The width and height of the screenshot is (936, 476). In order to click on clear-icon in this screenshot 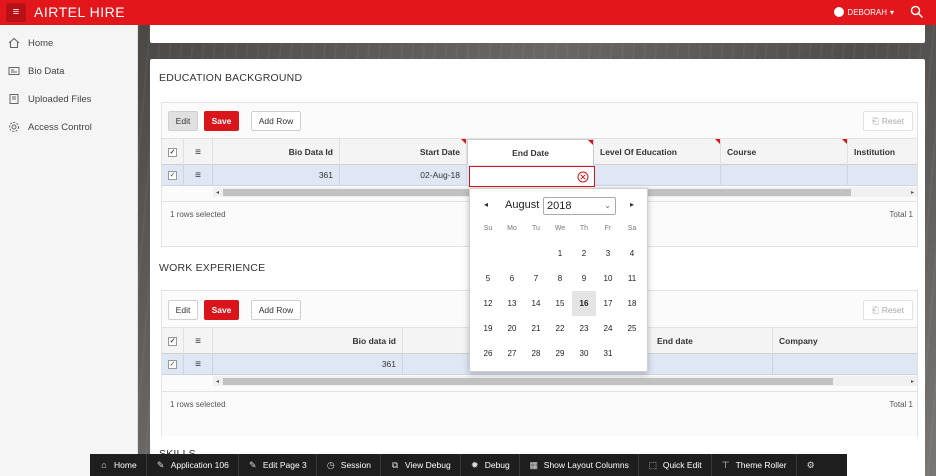, I will do `click(583, 177)`.